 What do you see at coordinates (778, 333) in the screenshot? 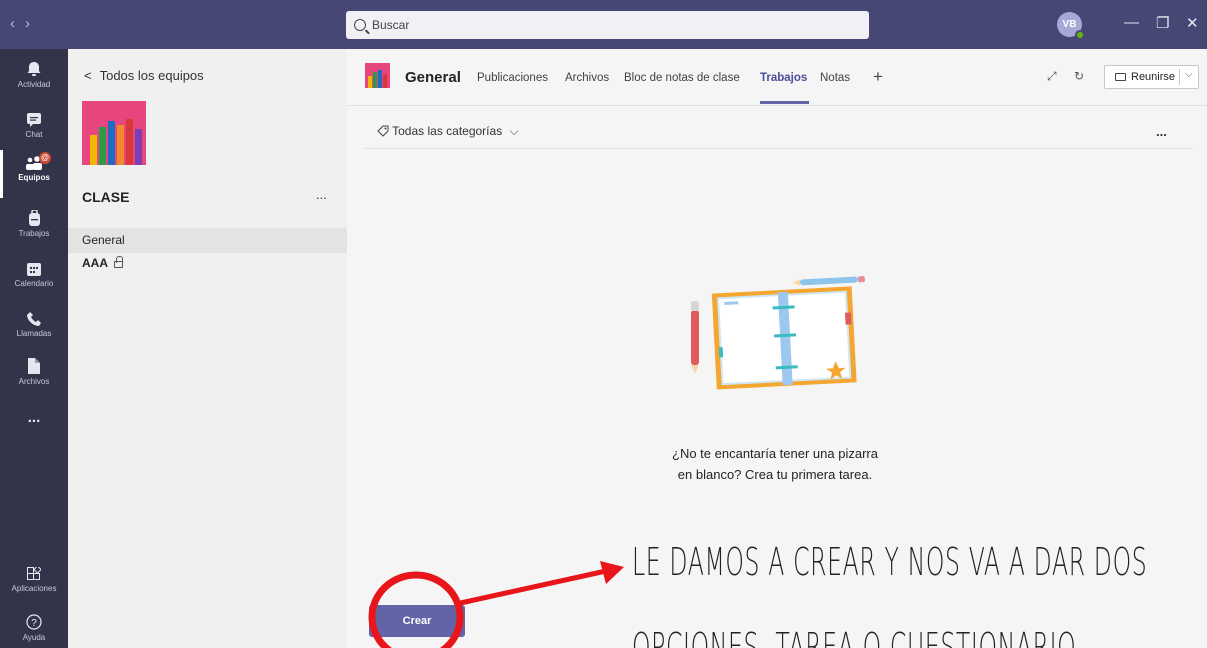
I see `empty-notebook-illustration` at bounding box center [778, 333].